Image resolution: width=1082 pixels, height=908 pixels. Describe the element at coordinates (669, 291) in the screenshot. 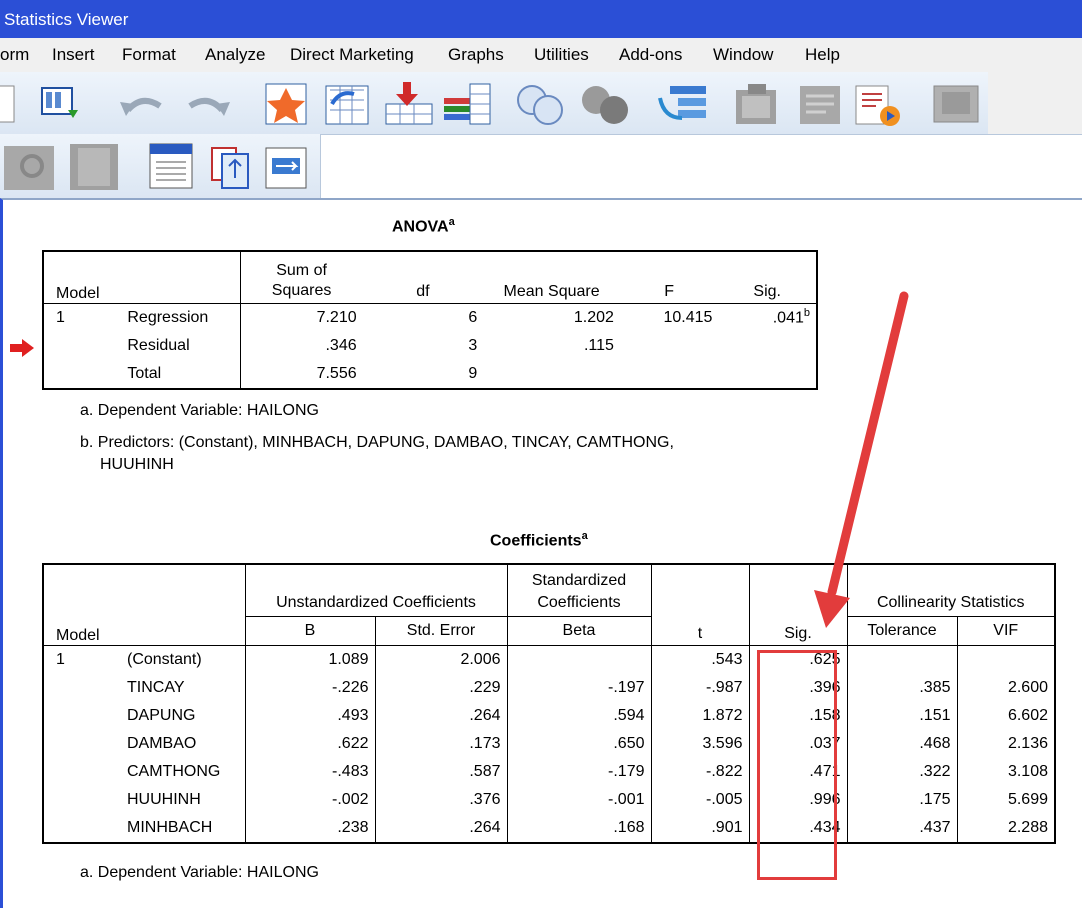

I see `anova-header-f: F` at that location.